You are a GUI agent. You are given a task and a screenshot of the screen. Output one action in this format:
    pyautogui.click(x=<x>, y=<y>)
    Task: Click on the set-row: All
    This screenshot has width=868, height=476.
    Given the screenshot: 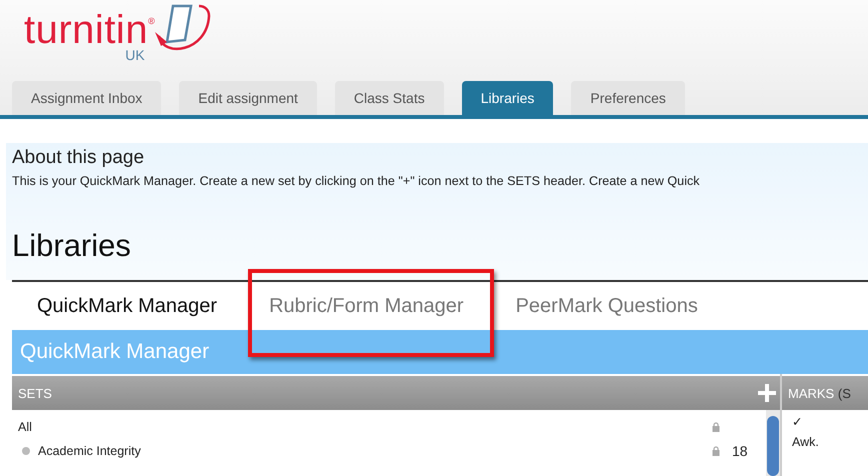 What is the action you would take?
    pyautogui.click(x=387, y=427)
    